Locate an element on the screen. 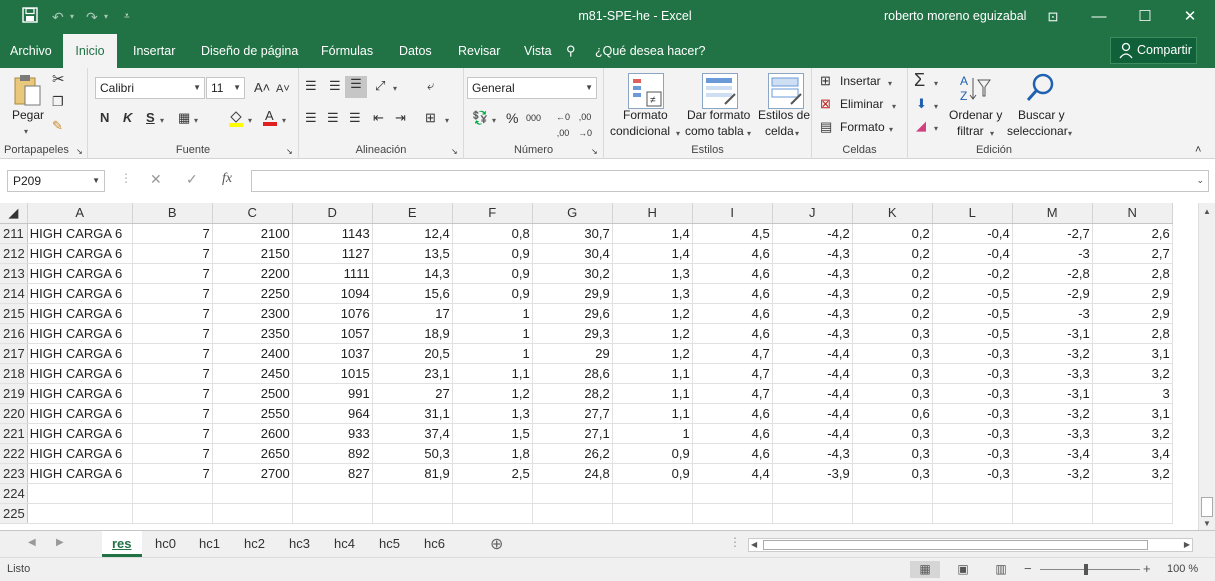 This screenshot has width=1215, height=581. cell-c213: 2200 is located at coordinates (252, 273).